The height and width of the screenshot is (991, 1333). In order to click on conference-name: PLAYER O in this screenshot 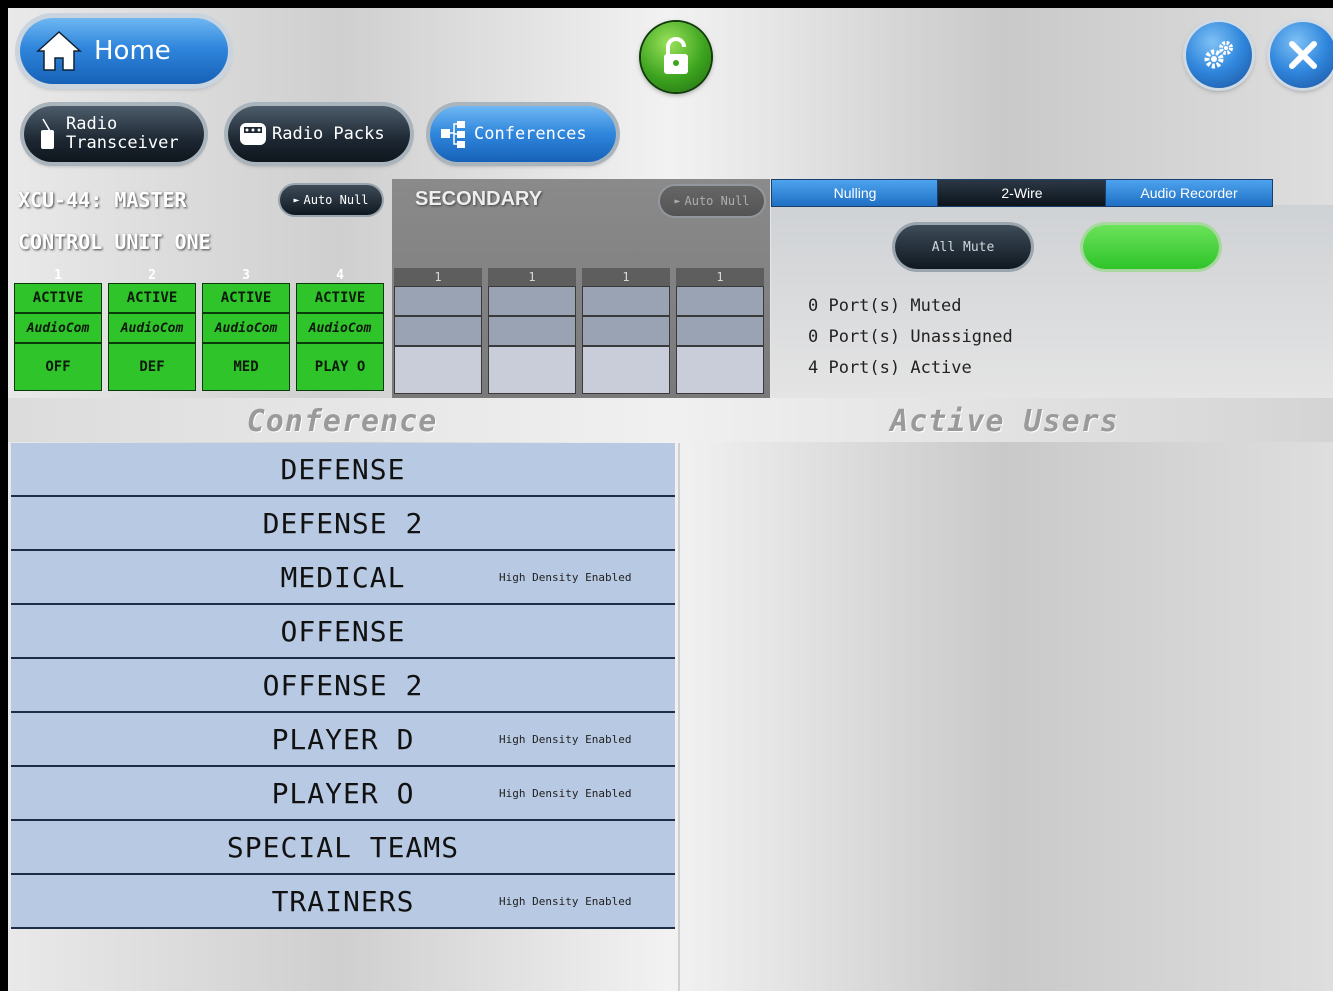, I will do `click(343, 793)`.